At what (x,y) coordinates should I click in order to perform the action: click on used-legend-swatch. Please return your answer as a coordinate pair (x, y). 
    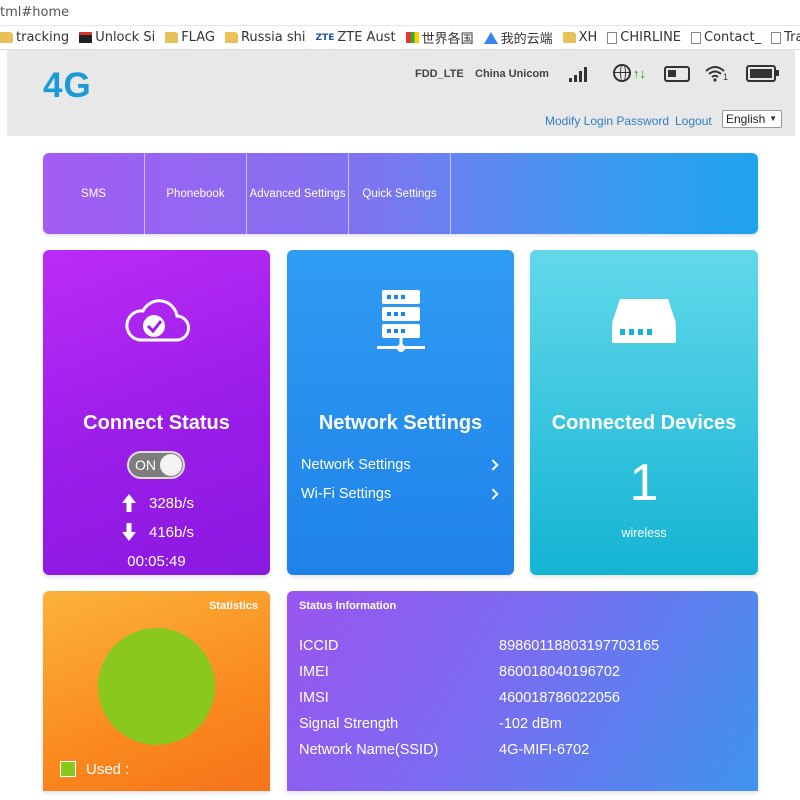
    Looking at the image, I should click on (68, 769).